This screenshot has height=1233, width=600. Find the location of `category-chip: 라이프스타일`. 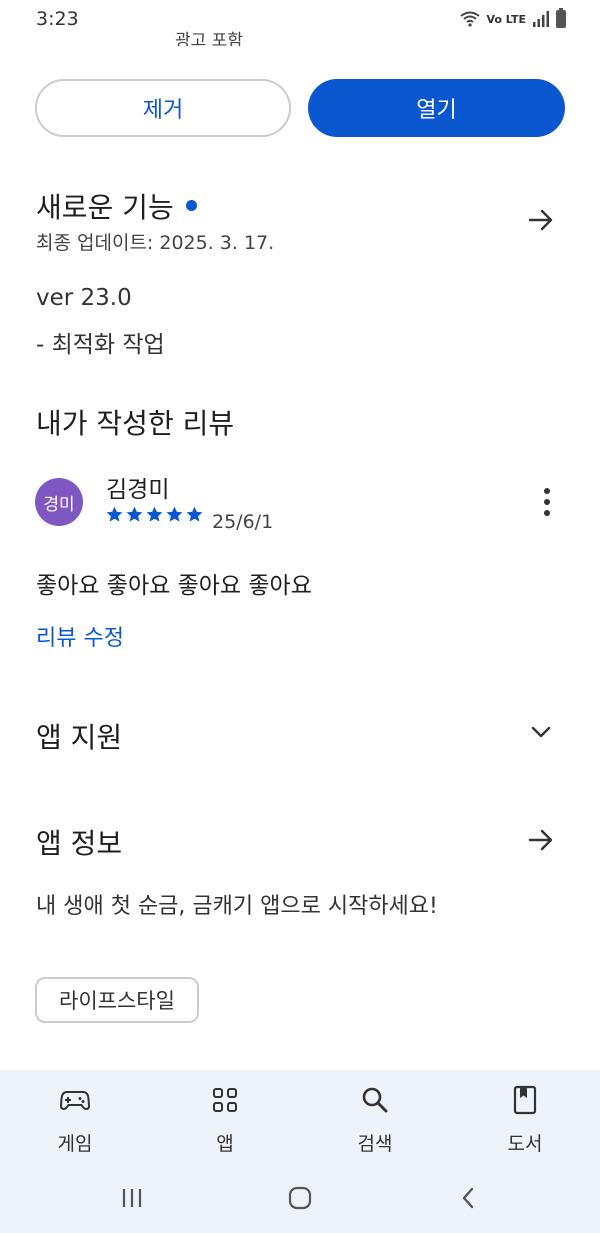

category-chip: 라이프스타일 is located at coordinates (117, 1000).